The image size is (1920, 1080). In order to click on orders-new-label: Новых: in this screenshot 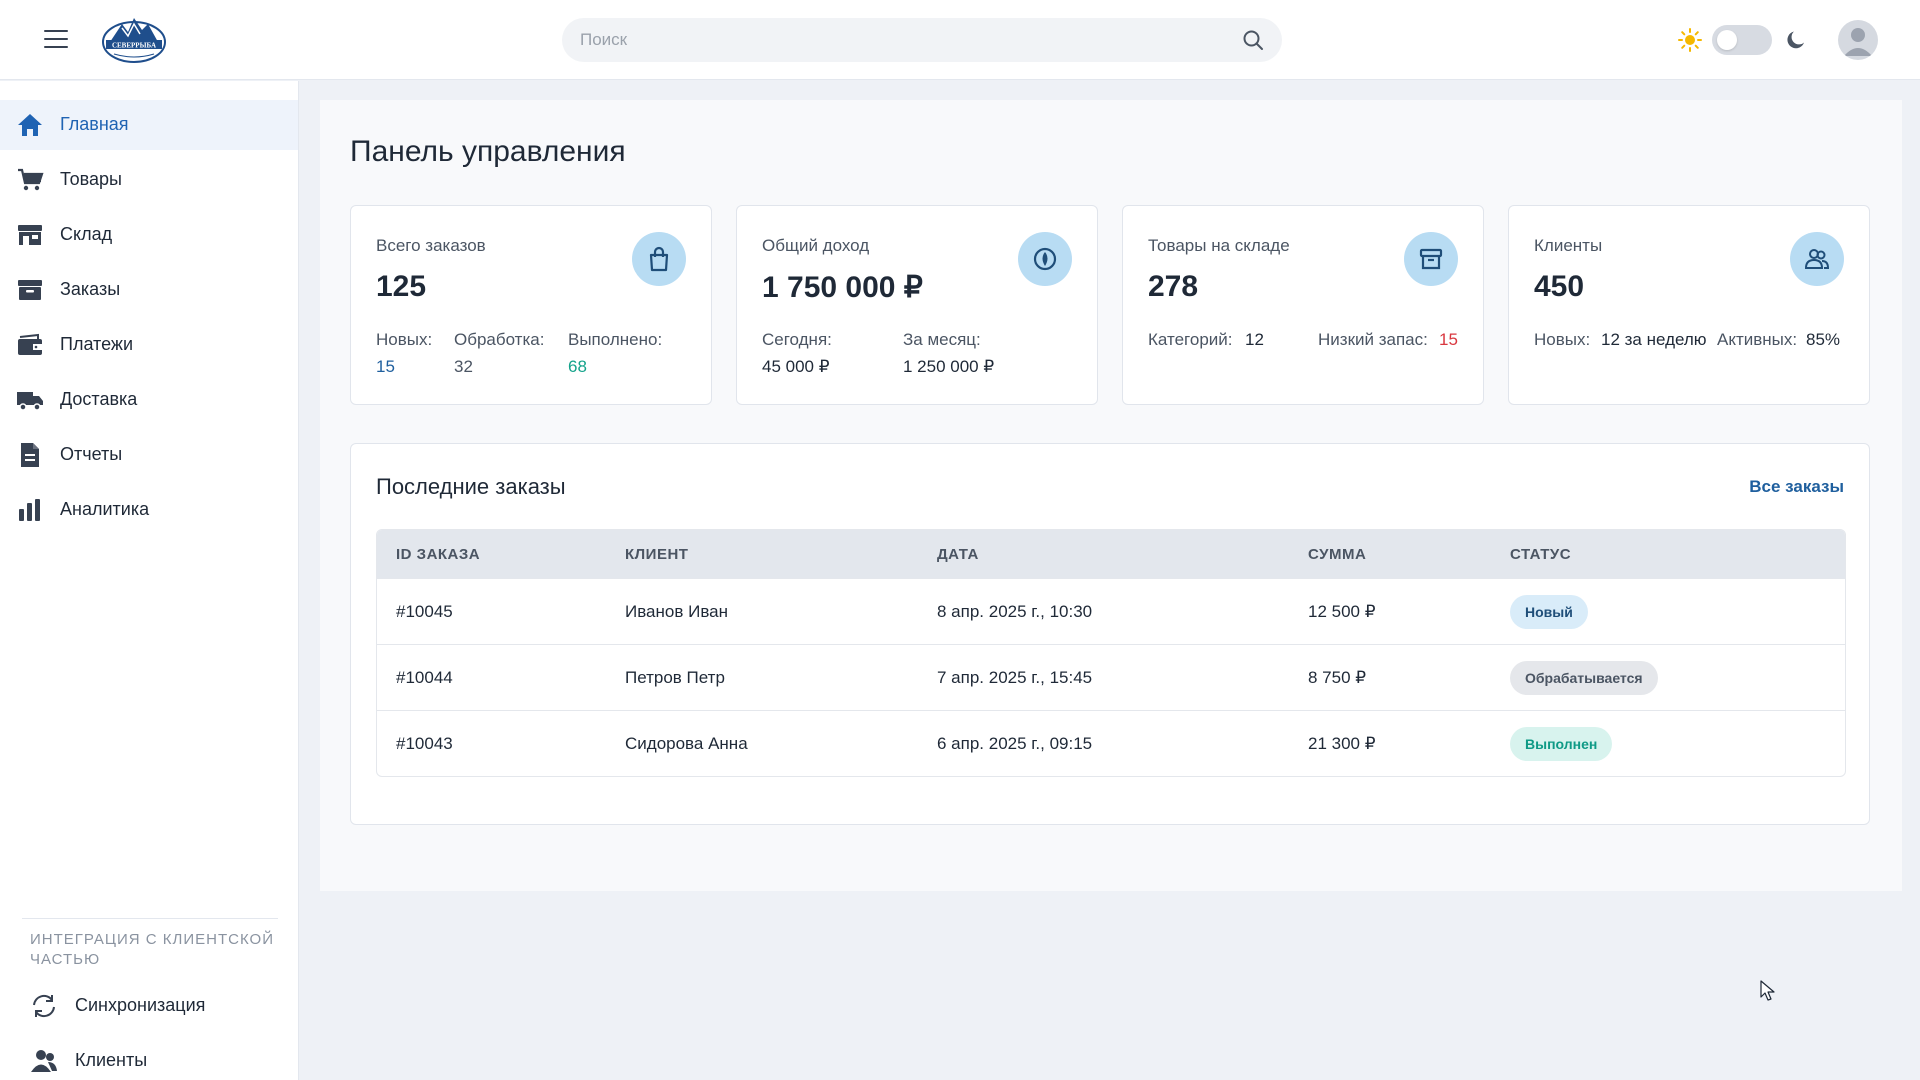, I will do `click(404, 339)`.